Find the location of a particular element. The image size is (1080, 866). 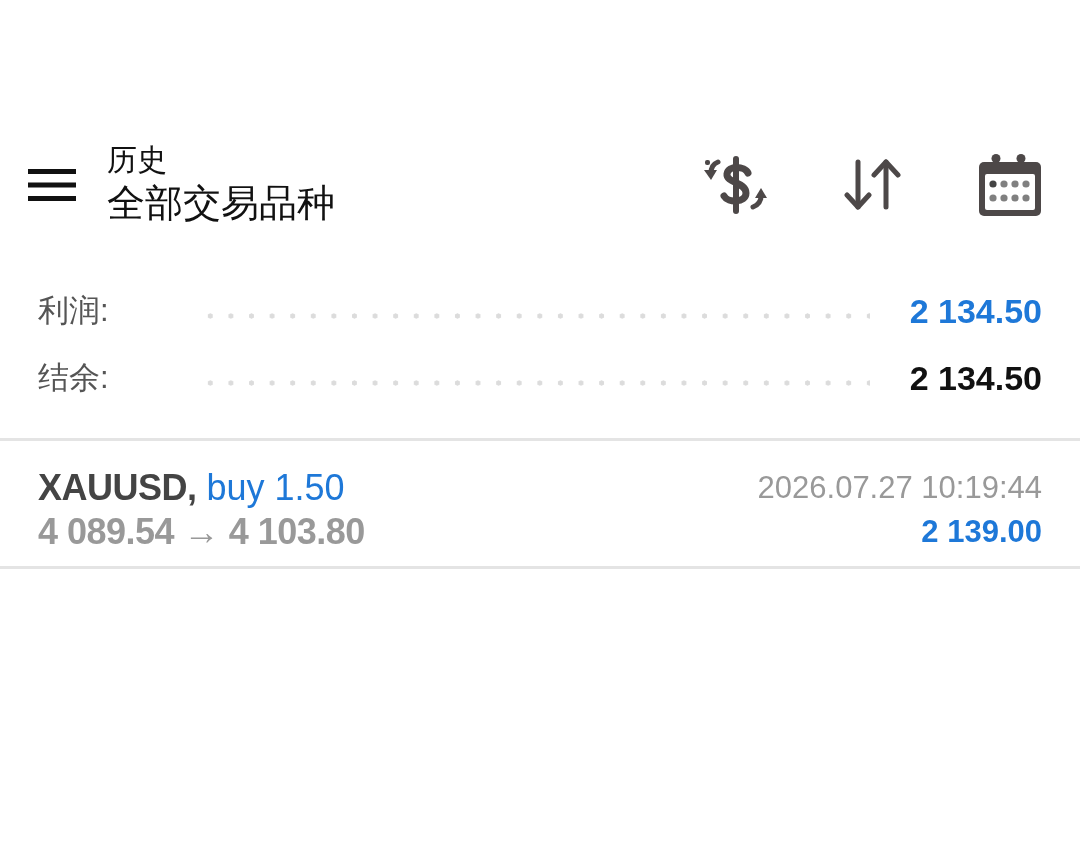

trade-prices: 4 089.54 → 4 103.80 is located at coordinates (201, 532).